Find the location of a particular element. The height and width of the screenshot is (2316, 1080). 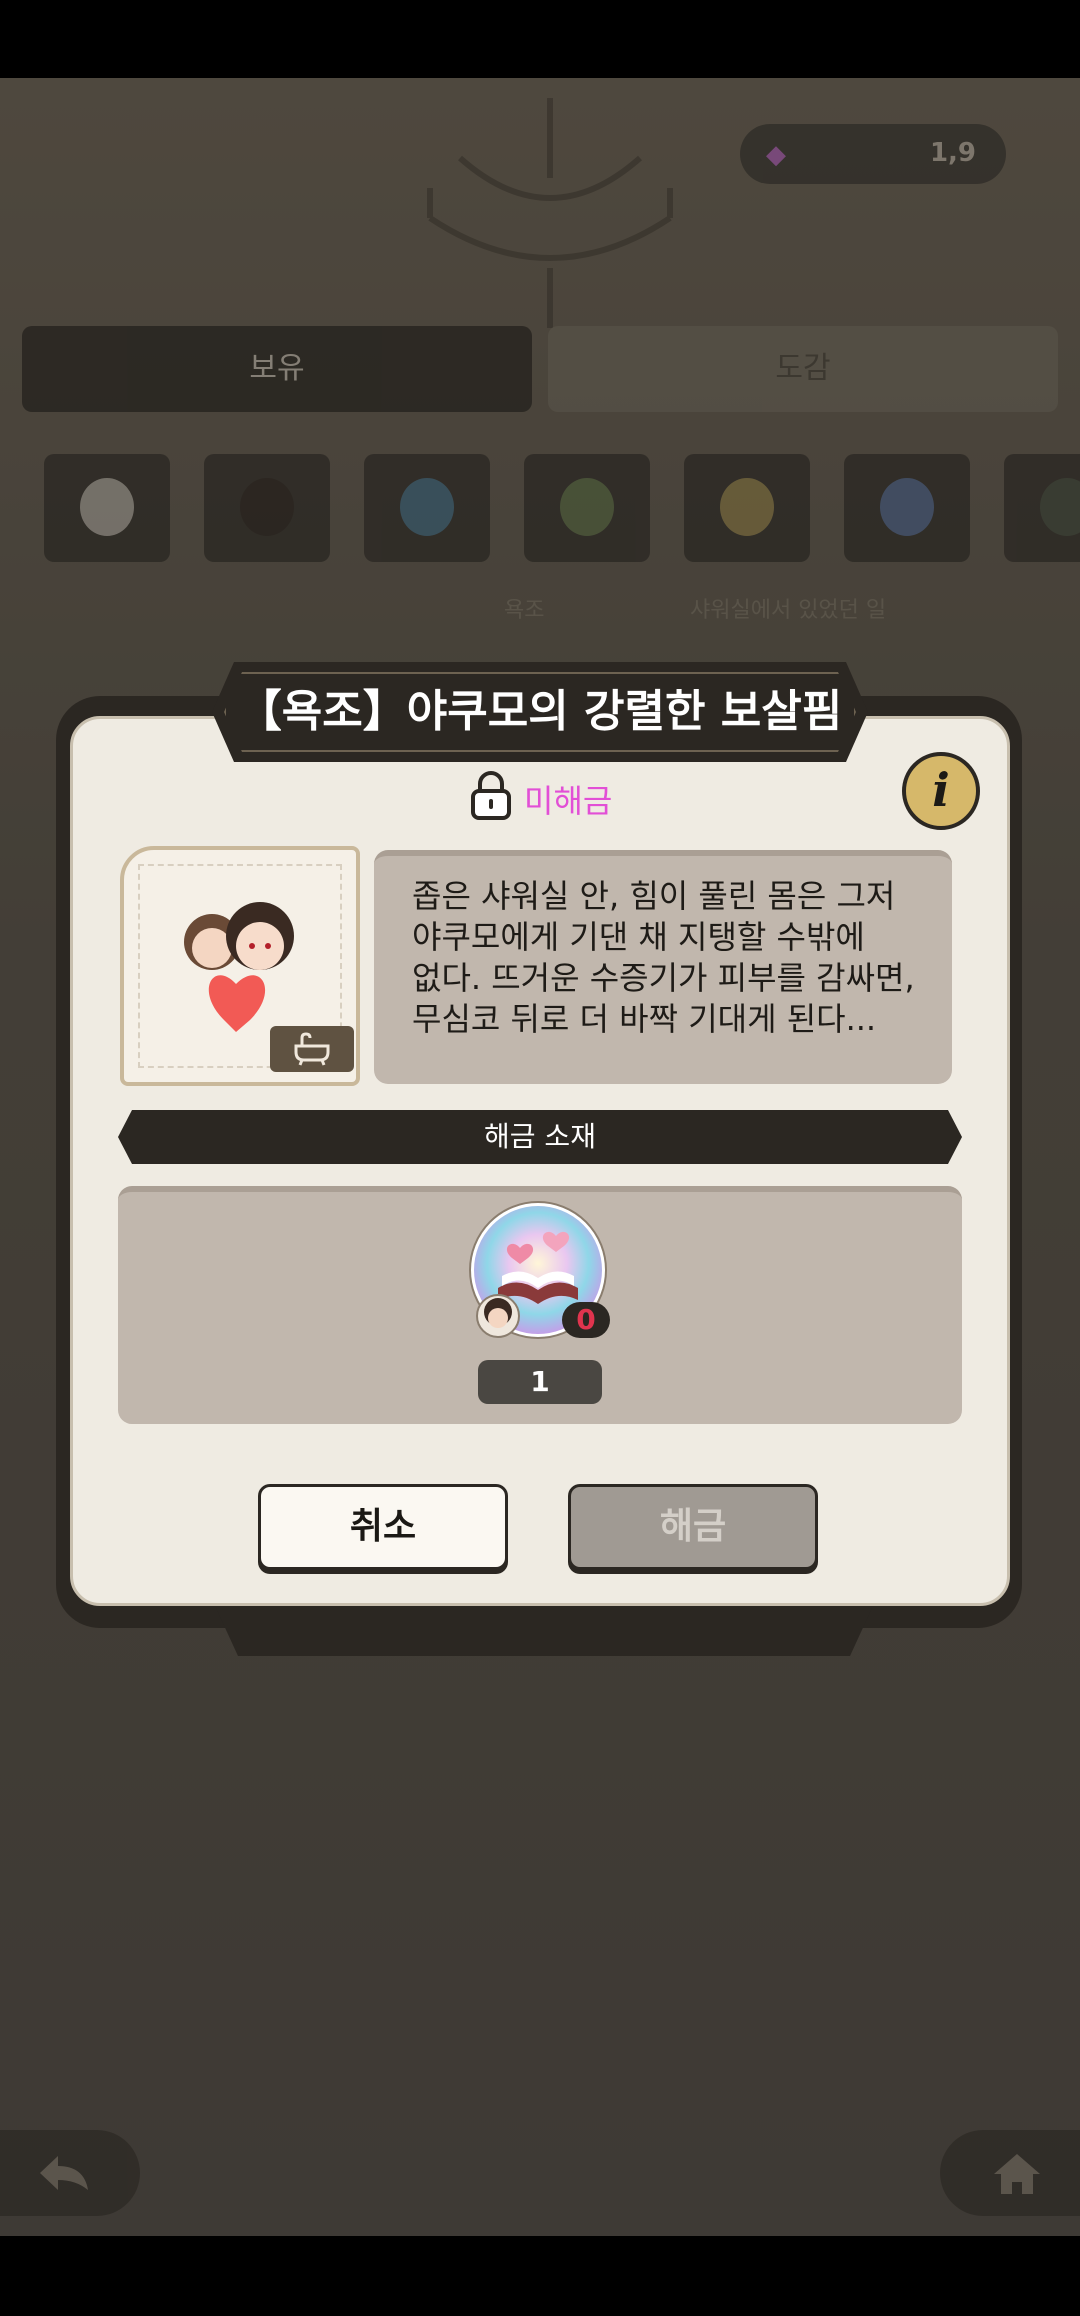

cancel-button: 취소 is located at coordinates (383, 1527).